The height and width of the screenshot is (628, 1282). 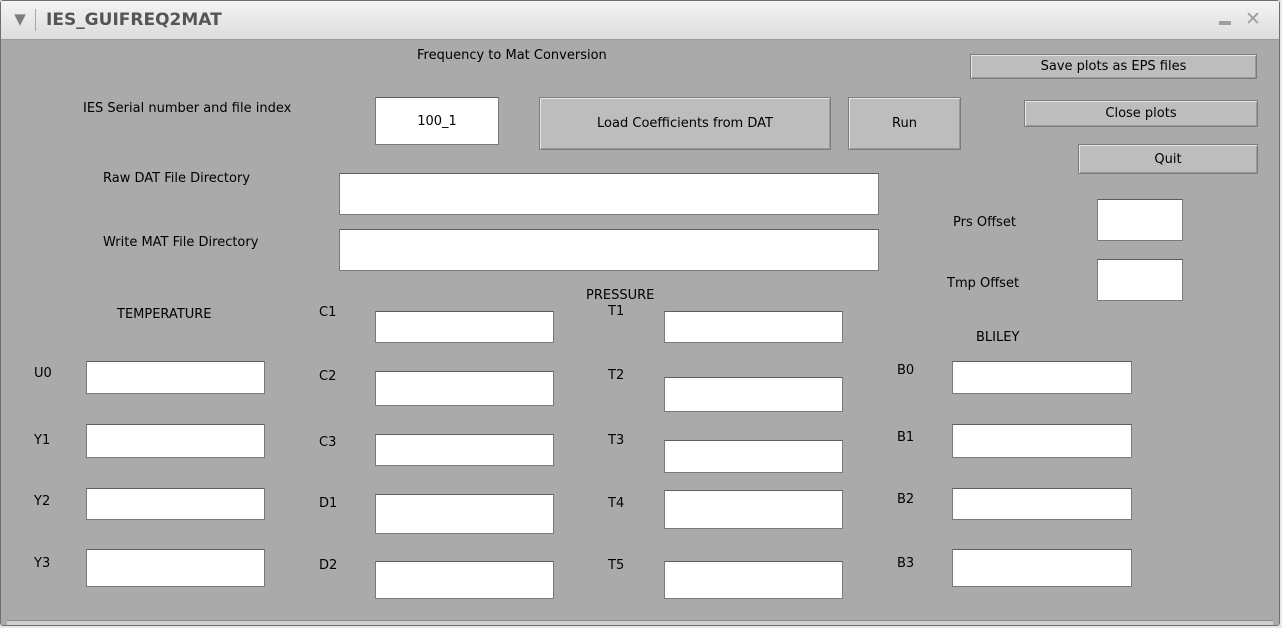 What do you see at coordinates (620, 295) in the screenshot?
I see `pressure-header: PRESSURE` at bounding box center [620, 295].